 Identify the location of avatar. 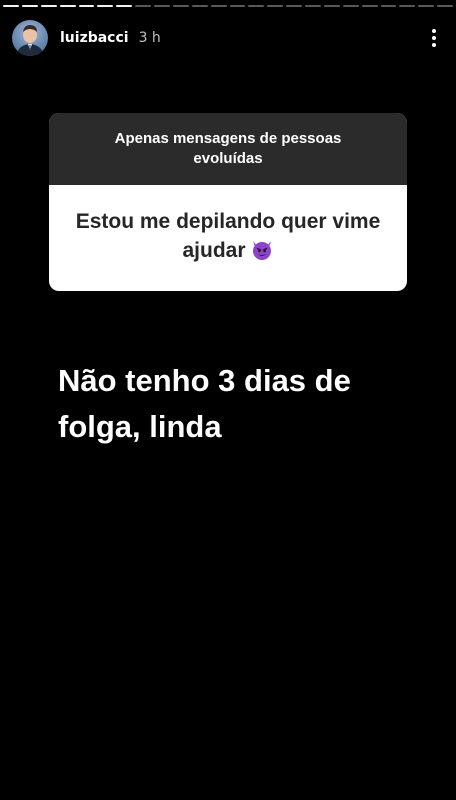
(30, 38).